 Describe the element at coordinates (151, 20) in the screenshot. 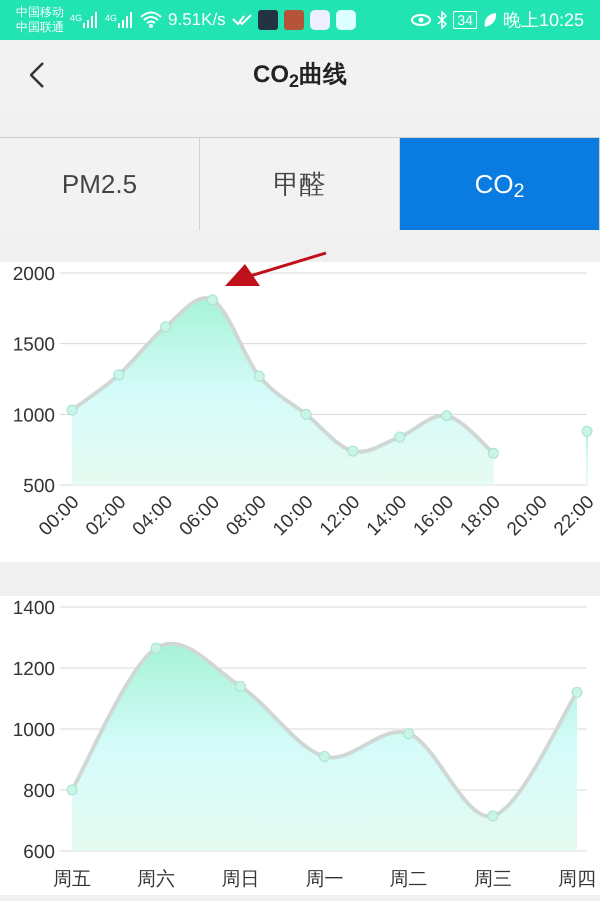

I see `wifi-icon` at that location.